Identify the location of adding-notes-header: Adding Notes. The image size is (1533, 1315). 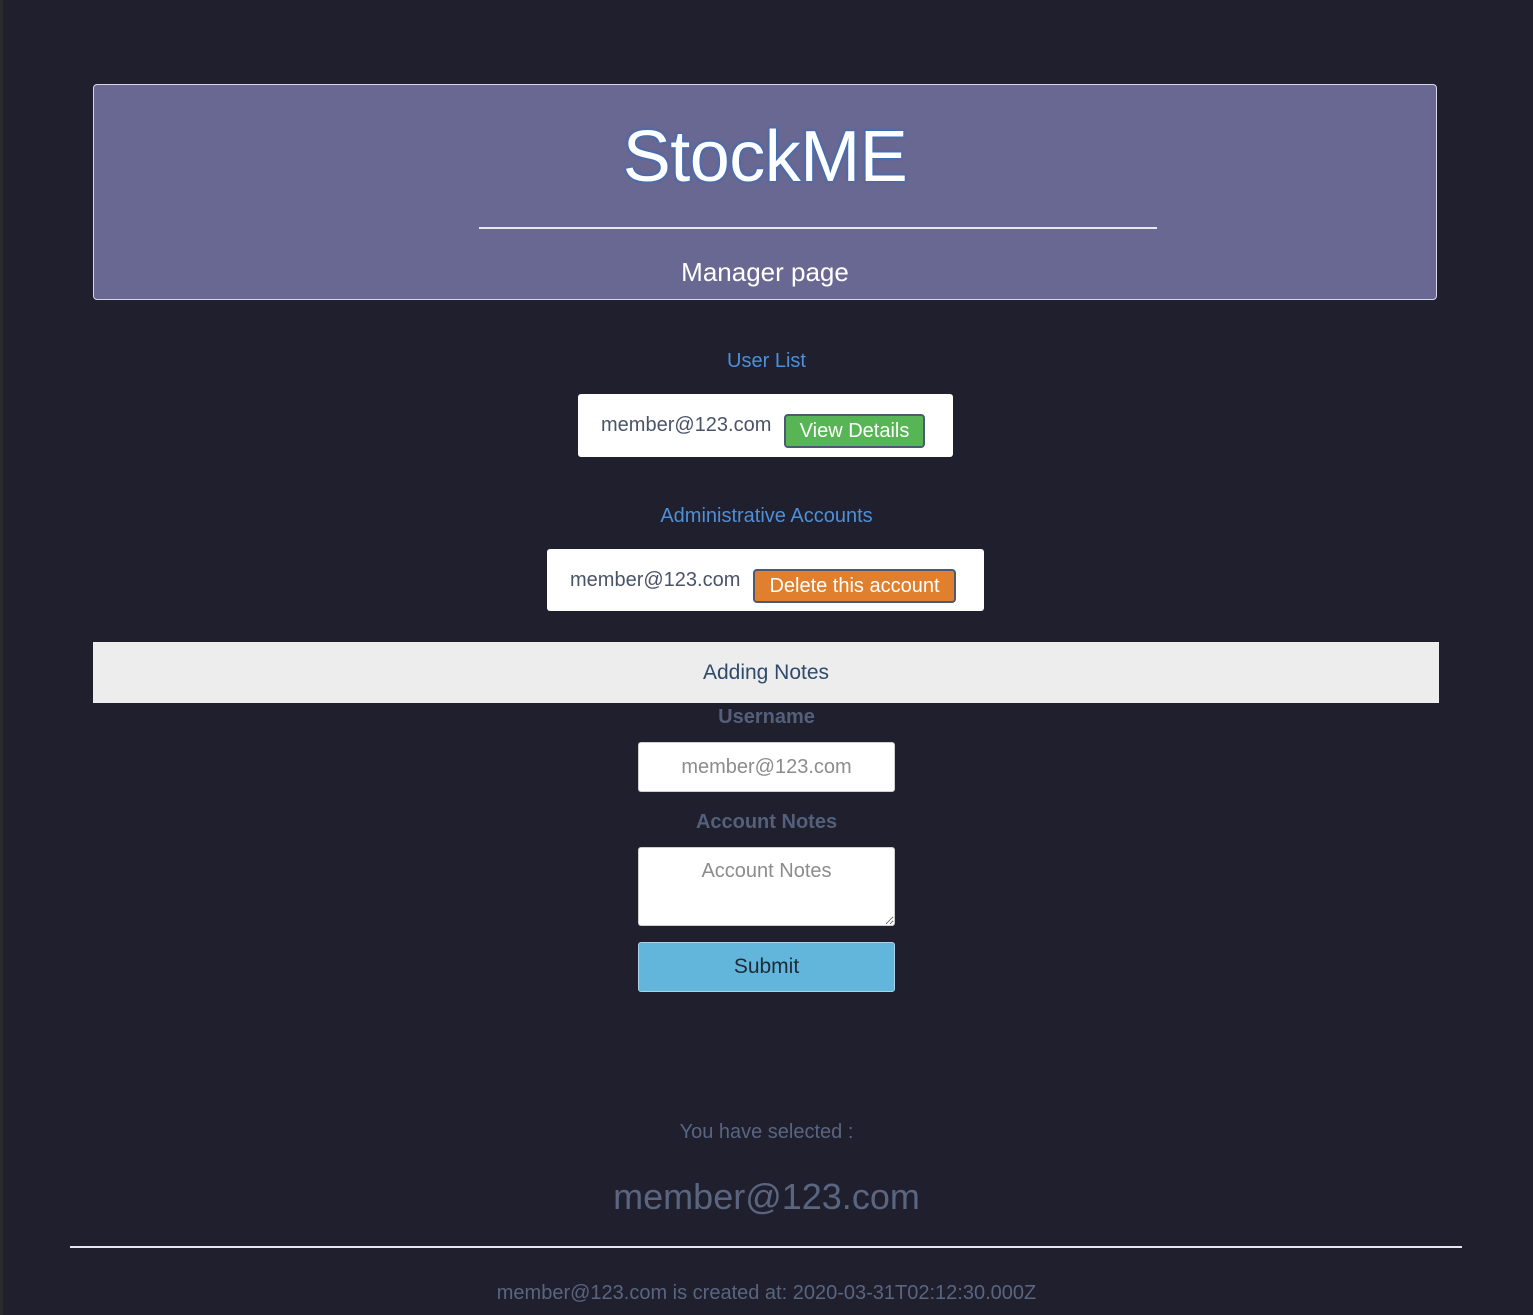
(766, 672).